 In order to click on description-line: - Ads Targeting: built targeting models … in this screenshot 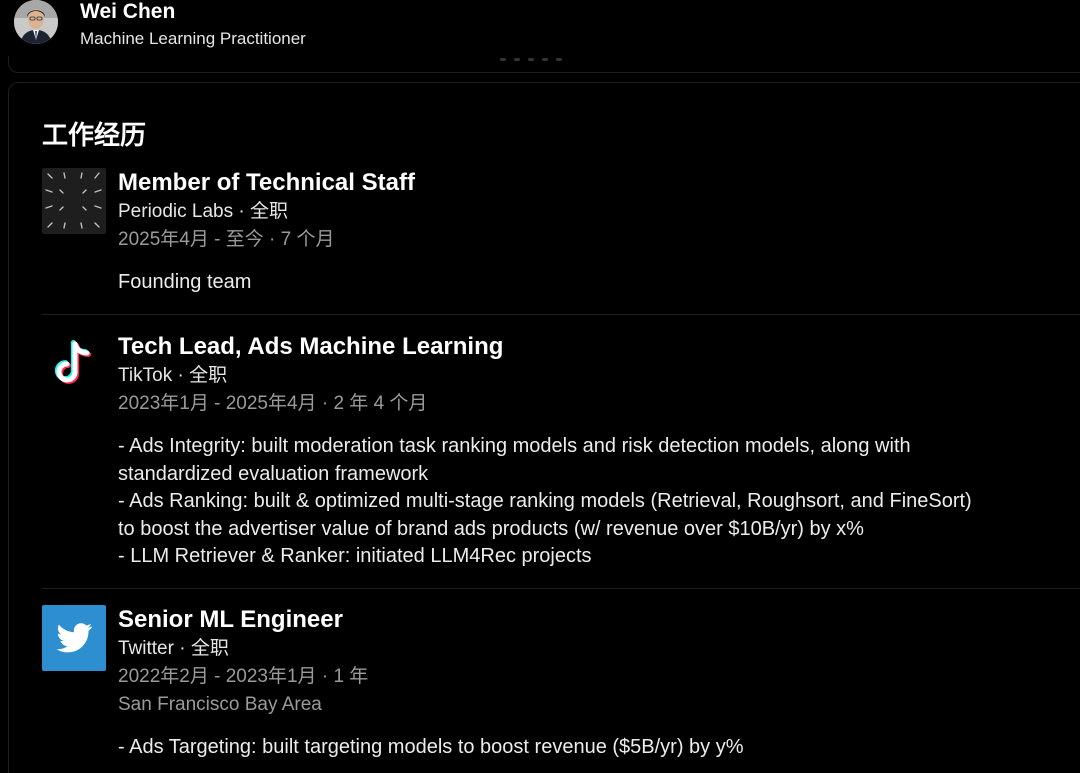, I will do `click(431, 747)`.